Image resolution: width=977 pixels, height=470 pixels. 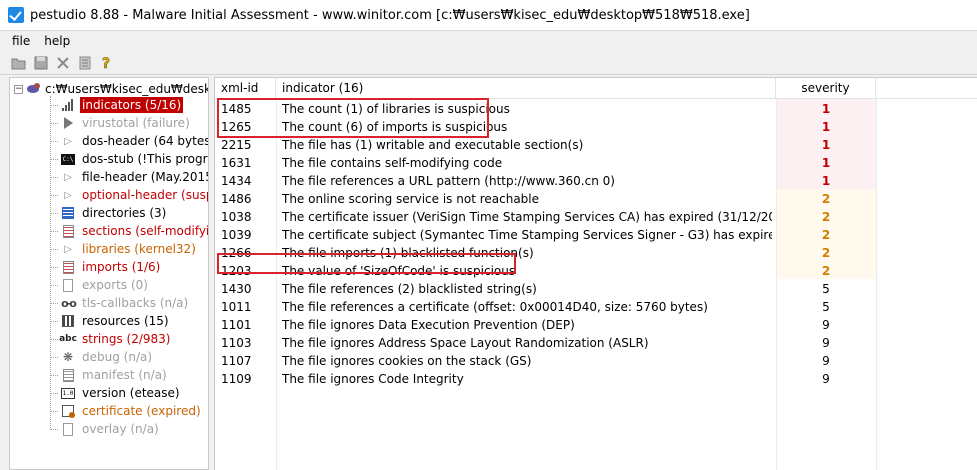 I want to click on tree-item-indicators: indicators (5/16), so click(x=117, y=105).